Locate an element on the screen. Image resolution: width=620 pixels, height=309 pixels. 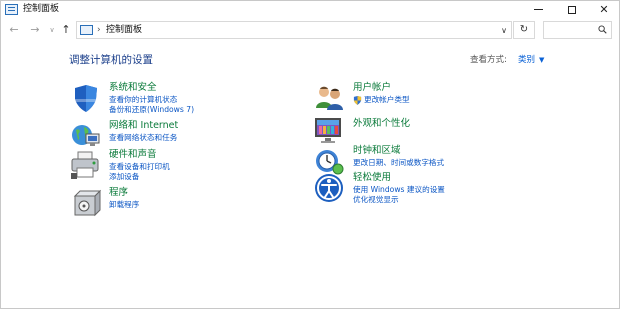
category-title: 系统和安全 is located at coordinates (133, 88).